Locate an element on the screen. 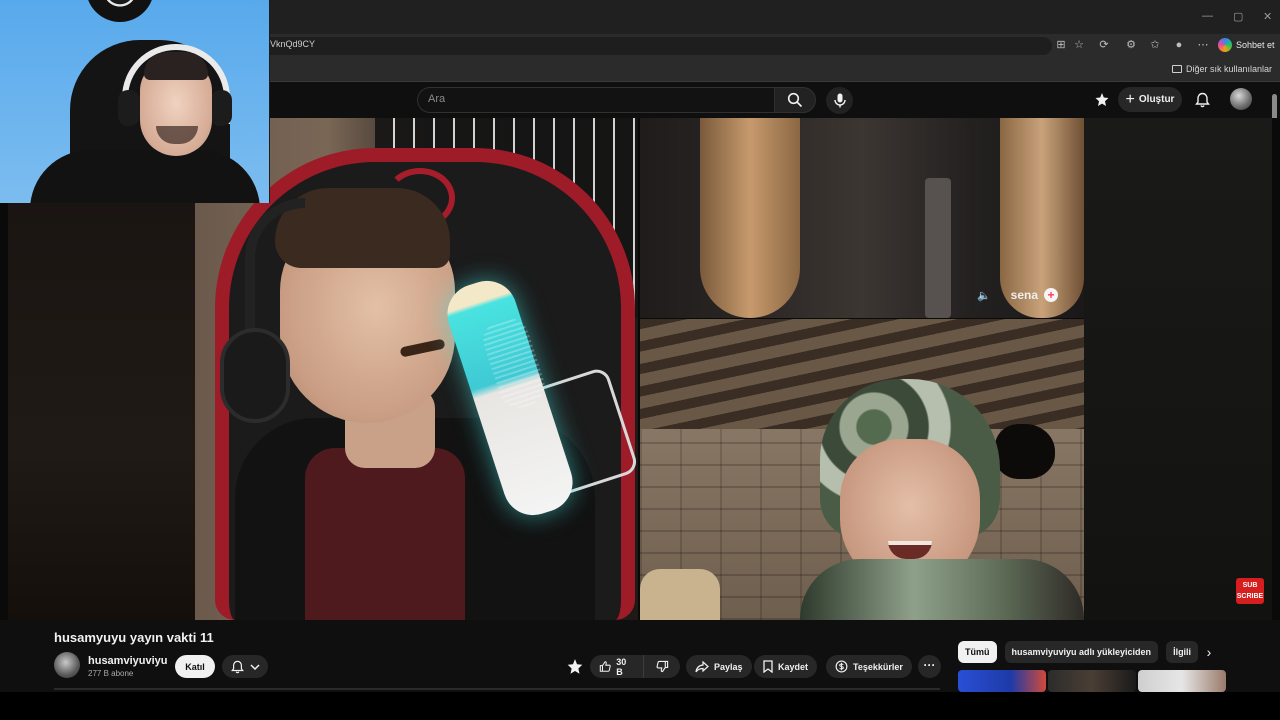 The image size is (1280, 720). webcam-headset-right is located at coordinates (221, 108).